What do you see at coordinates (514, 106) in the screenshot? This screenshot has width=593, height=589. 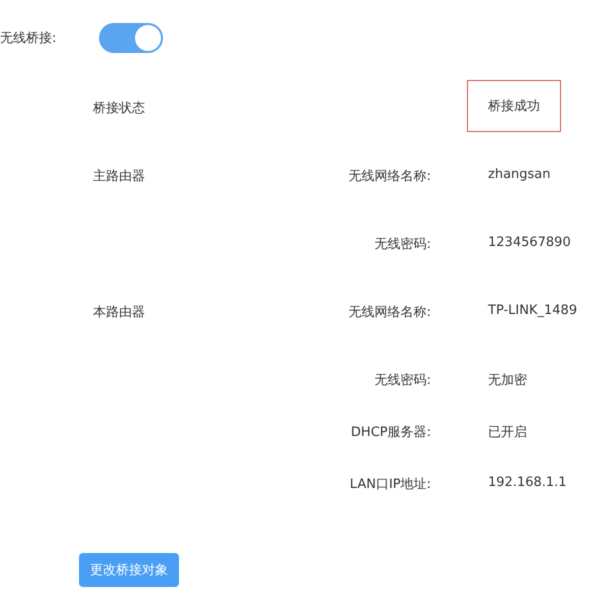 I see `status-value: 桥接成功` at bounding box center [514, 106].